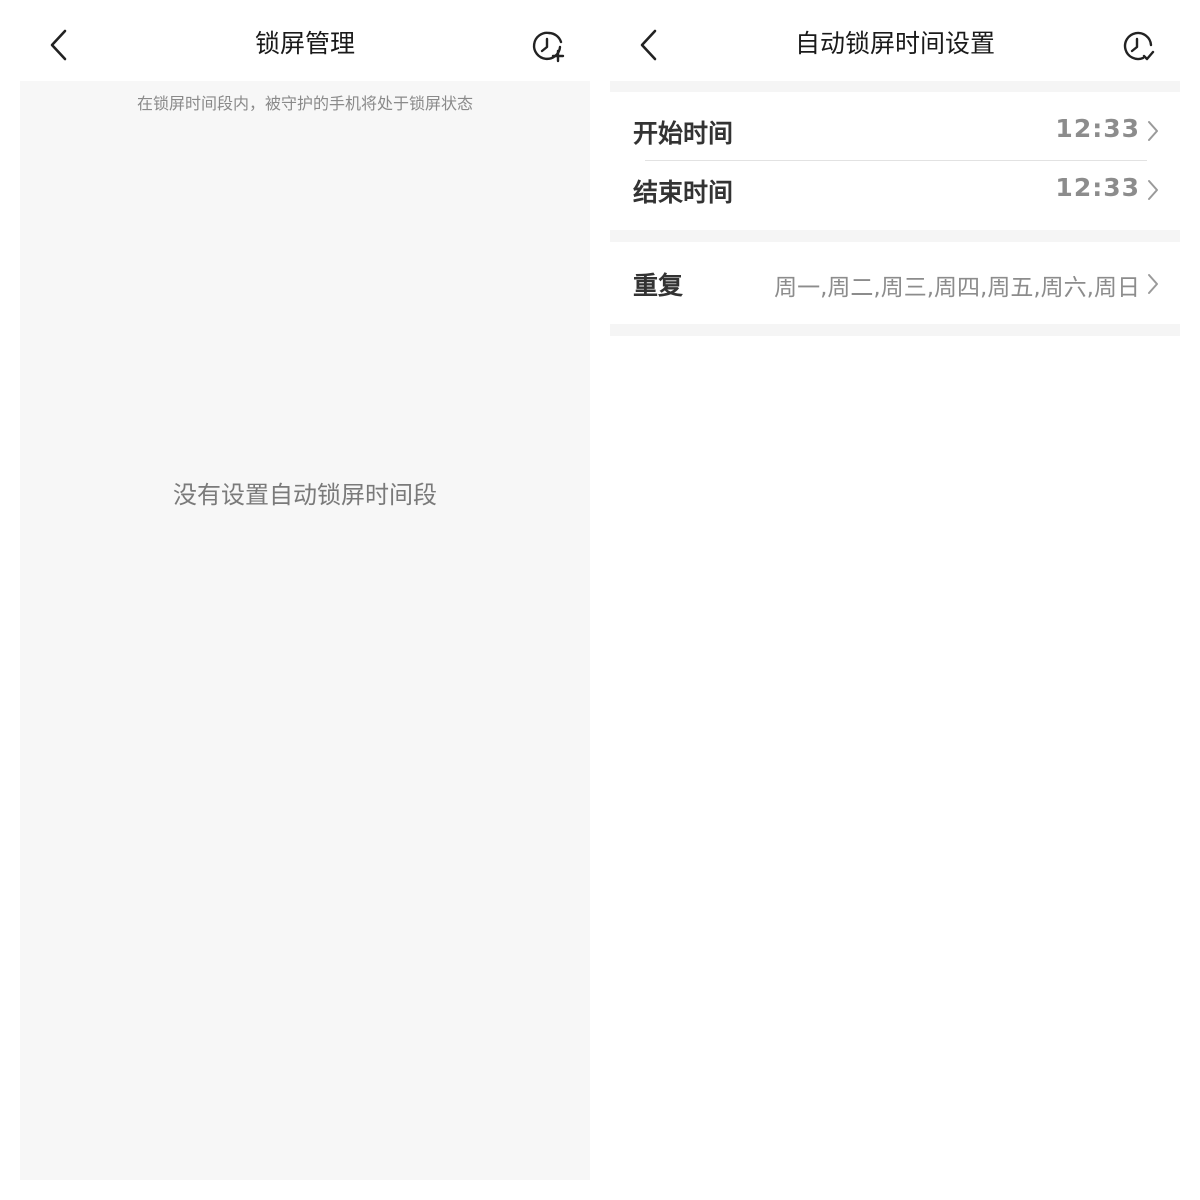 The width and height of the screenshot is (1200, 1200). Describe the element at coordinates (894, 43) in the screenshot. I see `page-title: 自动锁屏时间设置` at that location.